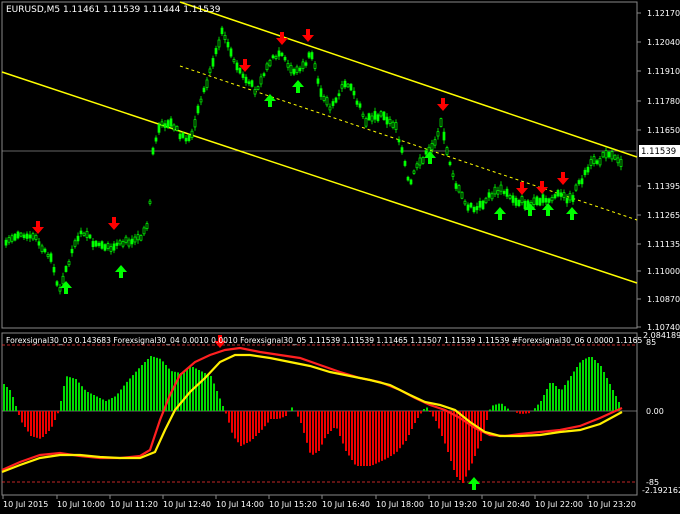 Image resolution: width=680 pixels, height=514 pixels. What do you see at coordinates (346, 504) in the screenshot?
I see `time-tick-label: 10 Jul 16:40` at bounding box center [346, 504].